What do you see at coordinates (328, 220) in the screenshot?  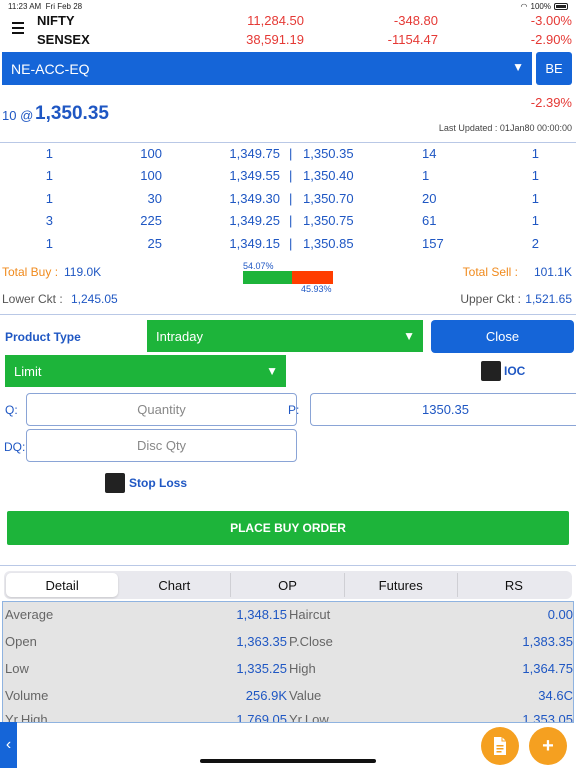 I see `ask-price: 1,350.75` at bounding box center [328, 220].